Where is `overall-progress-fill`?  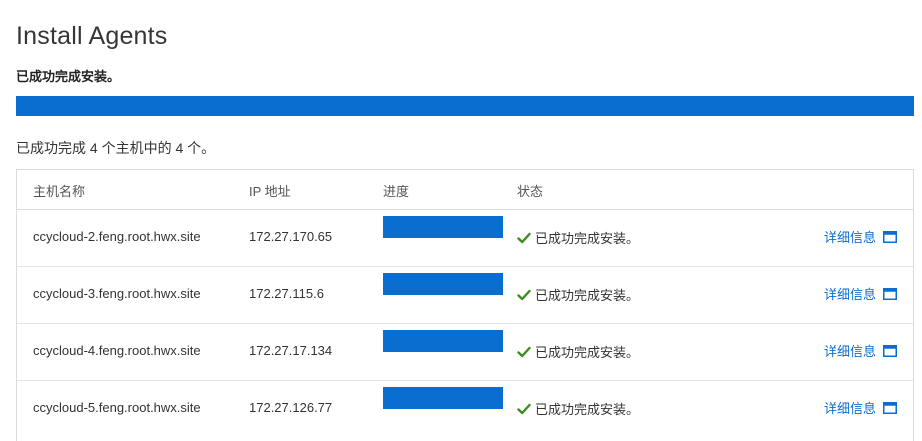 overall-progress-fill is located at coordinates (465, 106).